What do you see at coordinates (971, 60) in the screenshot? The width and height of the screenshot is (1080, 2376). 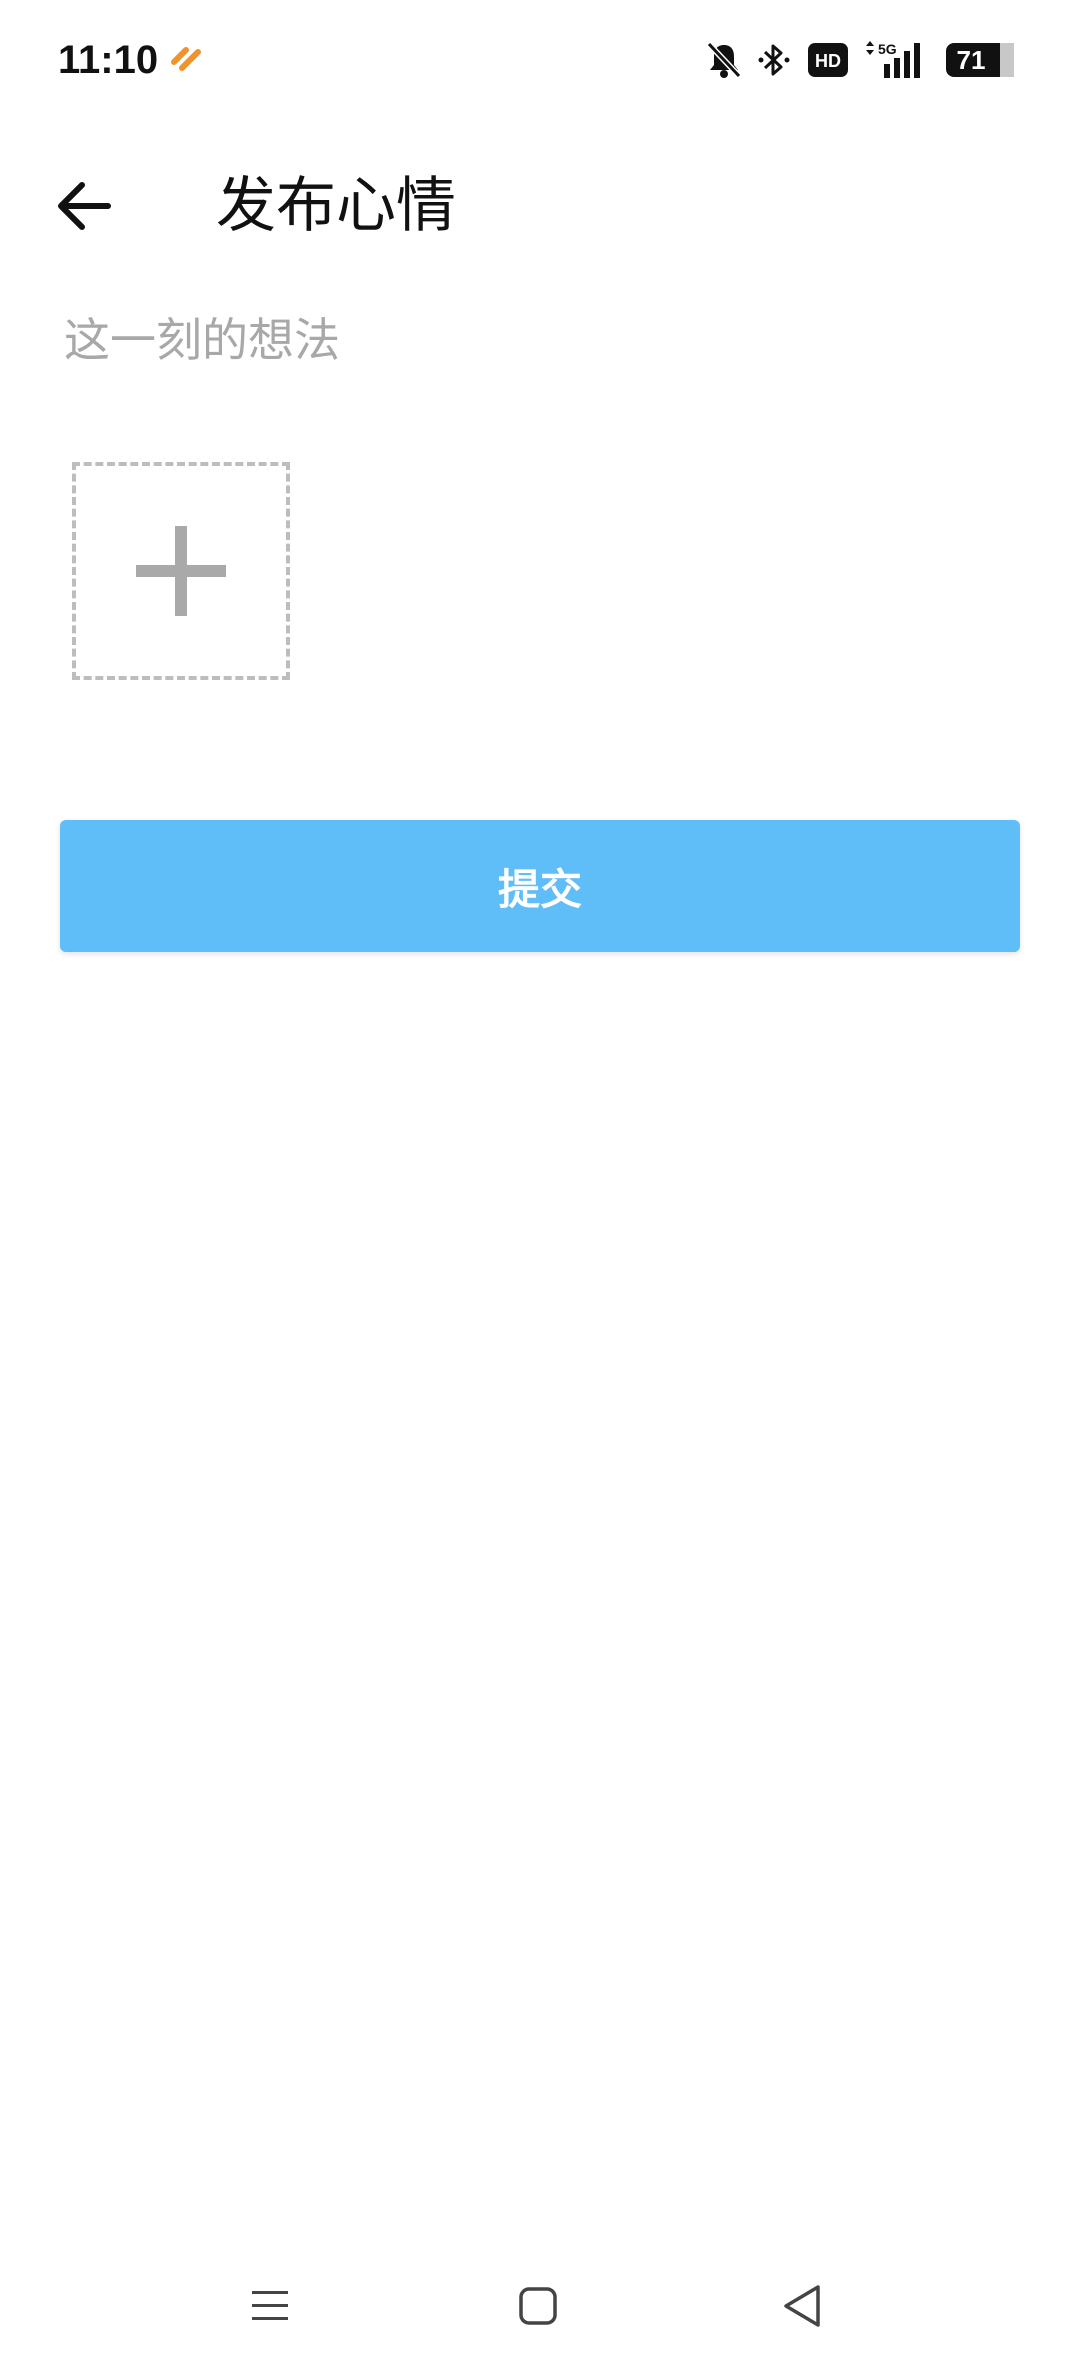 I see `battery-level: 71` at bounding box center [971, 60].